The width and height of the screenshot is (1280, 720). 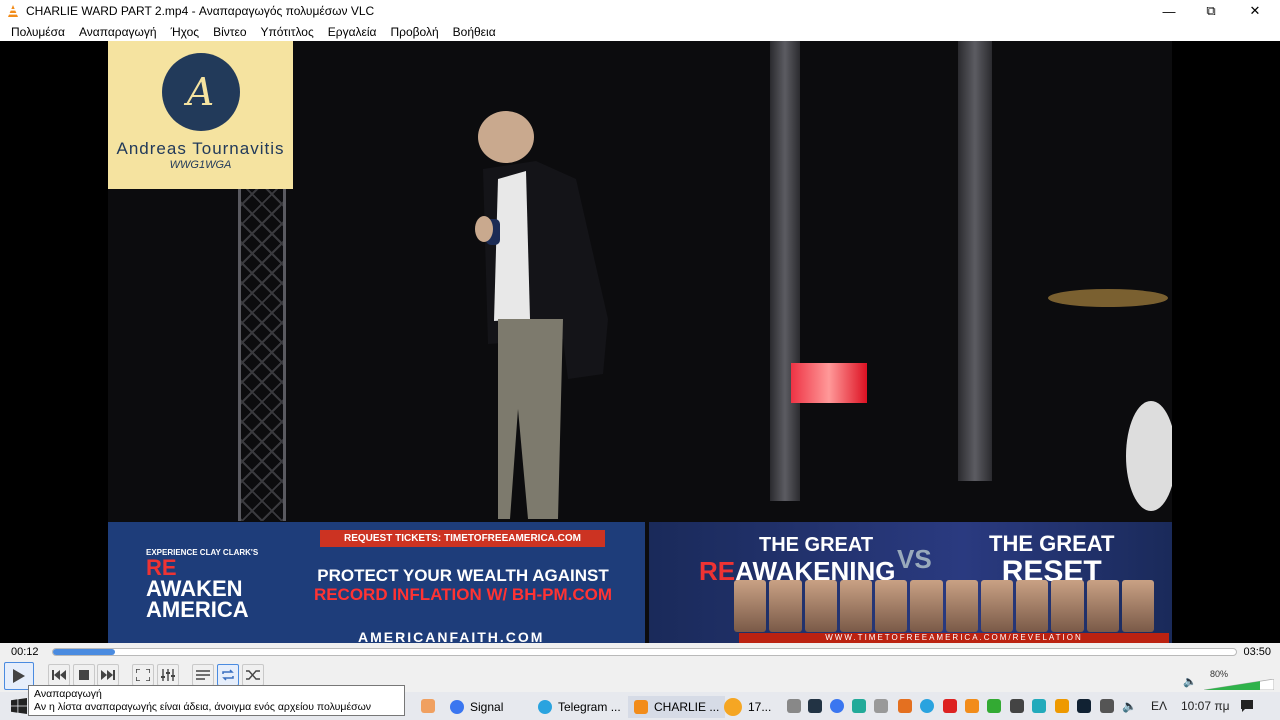 I want to click on telegram-icon, so click(x=545, y=707).